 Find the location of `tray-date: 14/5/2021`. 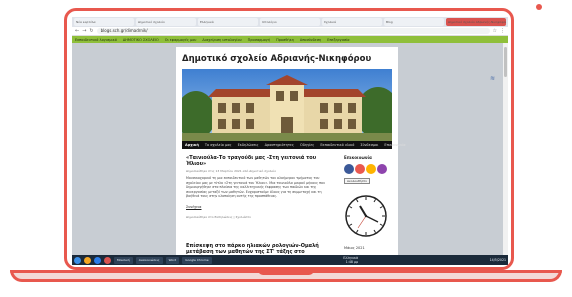

tray-date: 14/5/2021 is located at coordinates (497, 260).